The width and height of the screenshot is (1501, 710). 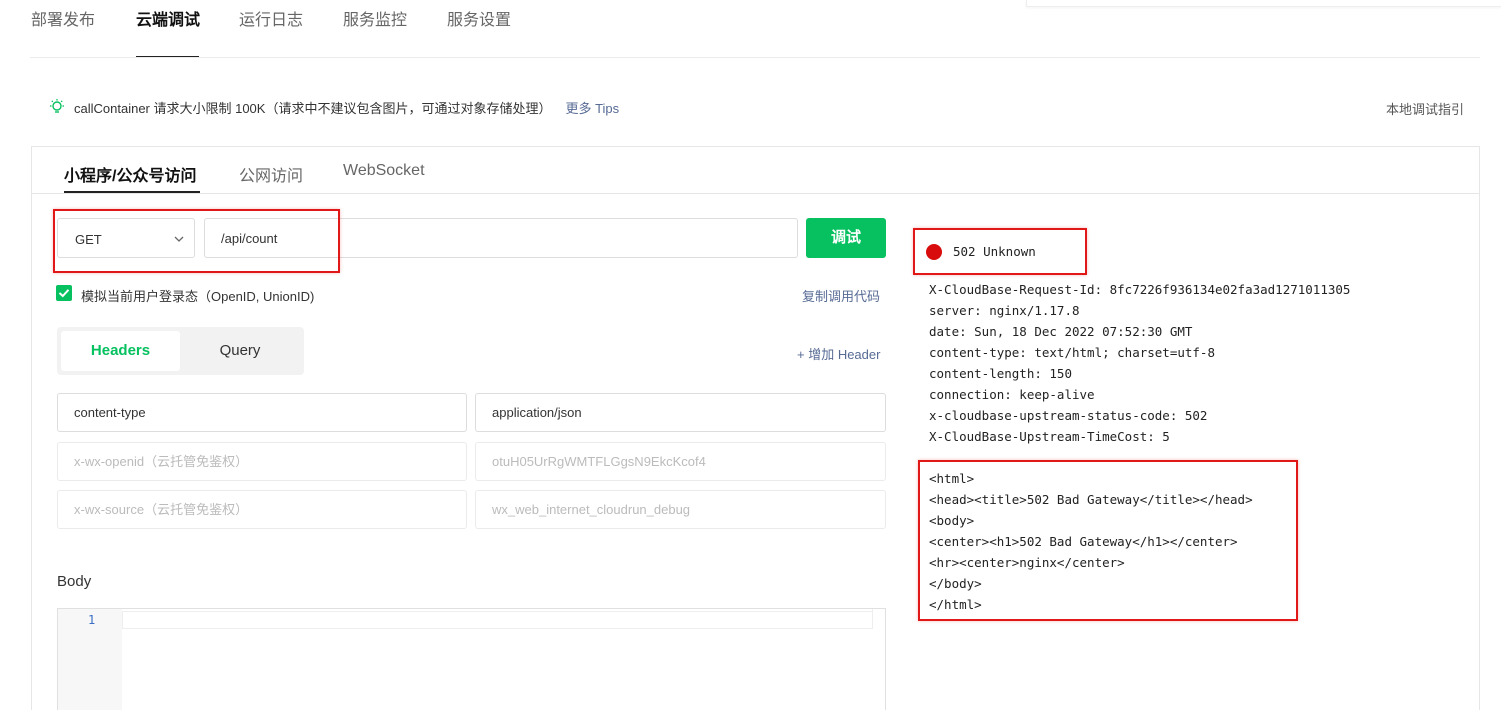 I want to click on response-header-line: X-CloudBase-Upstream-TimeCost: 5, so click(x=1049, y=436).